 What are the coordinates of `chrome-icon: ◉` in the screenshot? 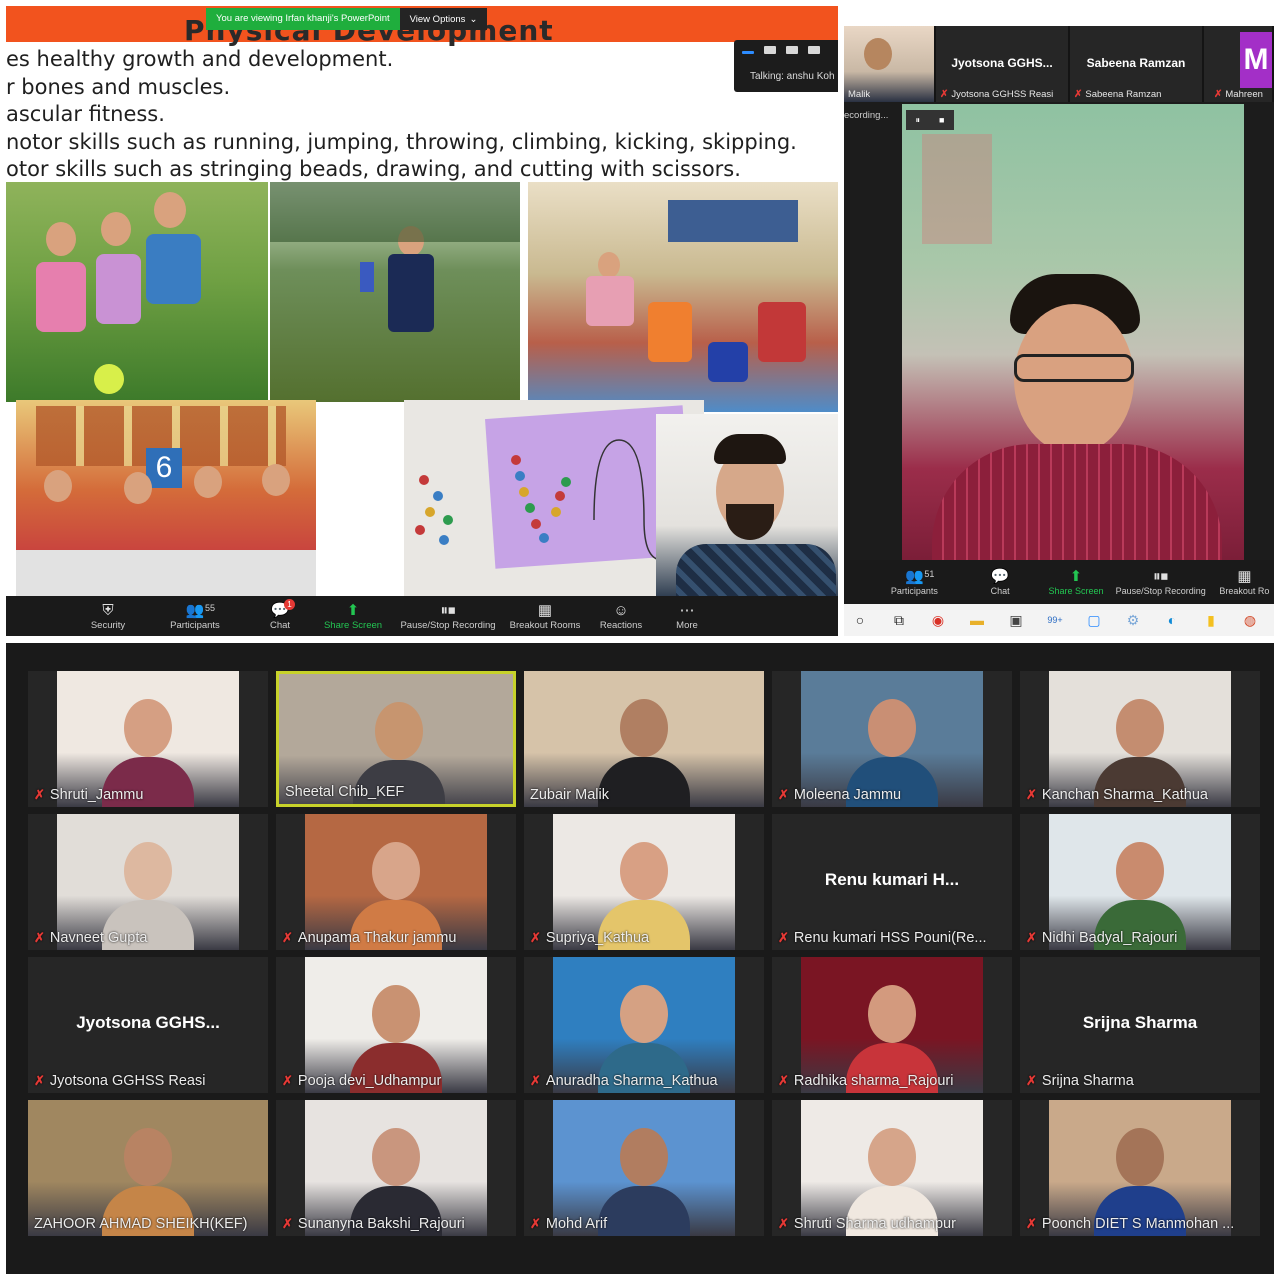 It's located at (938, 620).